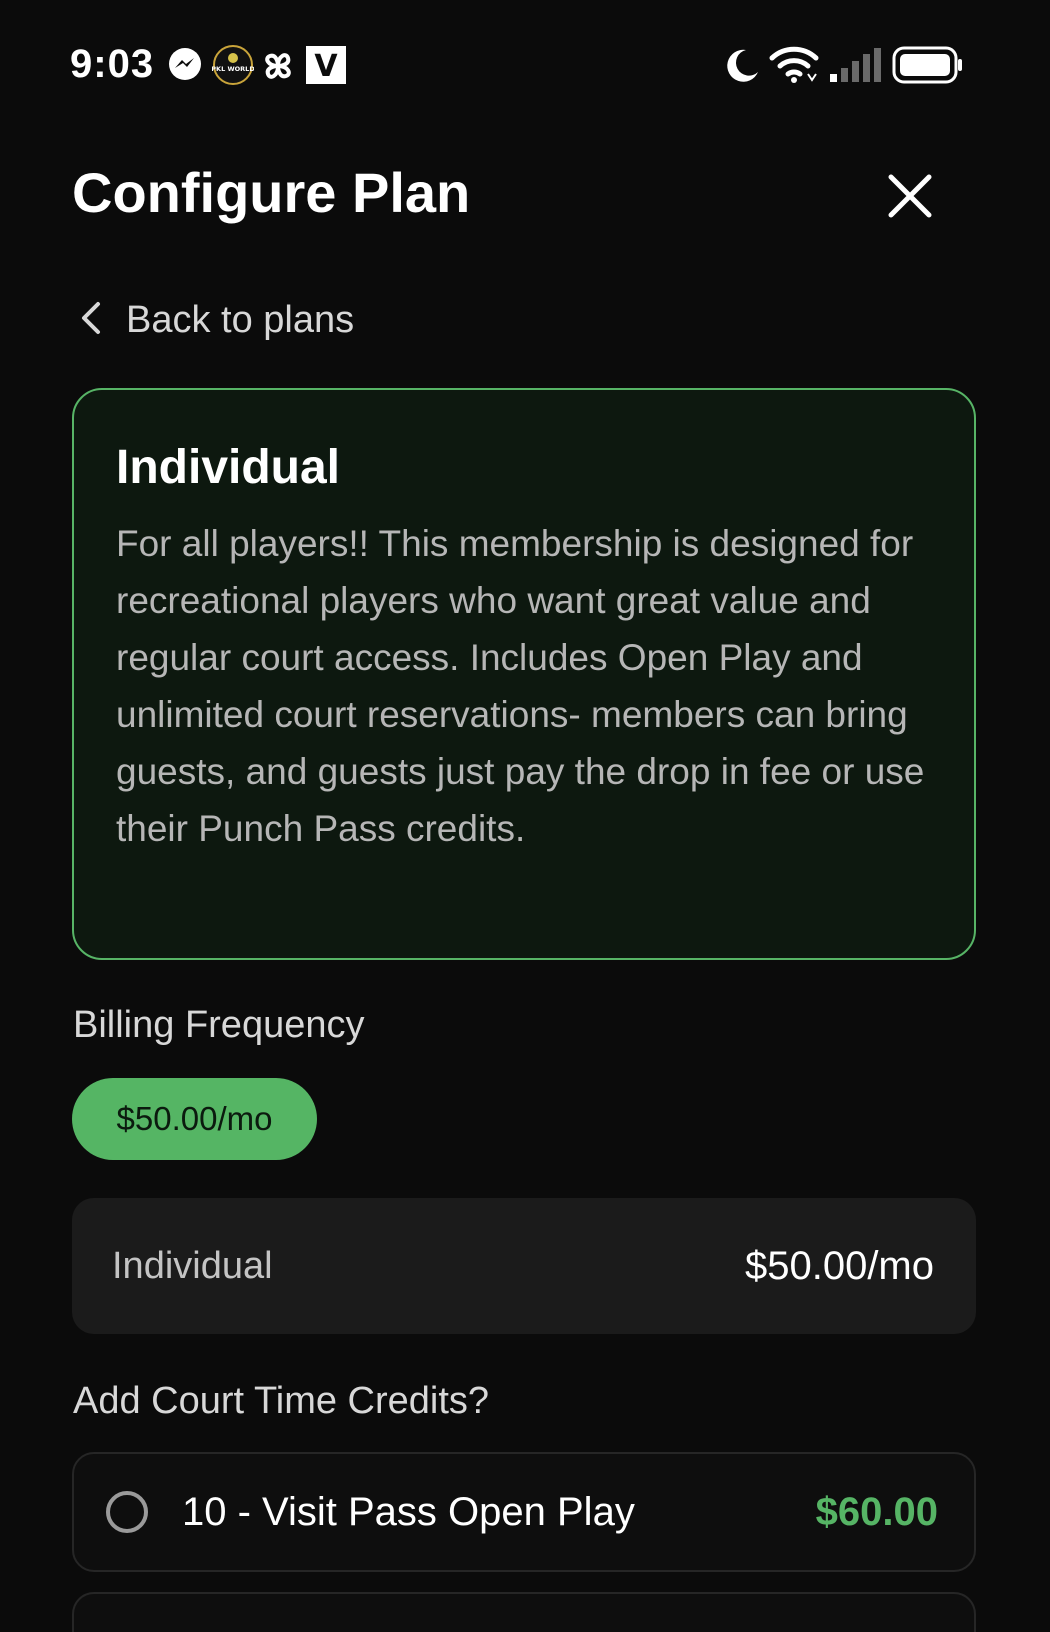  Describe the element at coordinates (185, 67) in the screenshot. I see `messenger-icon` at that location.